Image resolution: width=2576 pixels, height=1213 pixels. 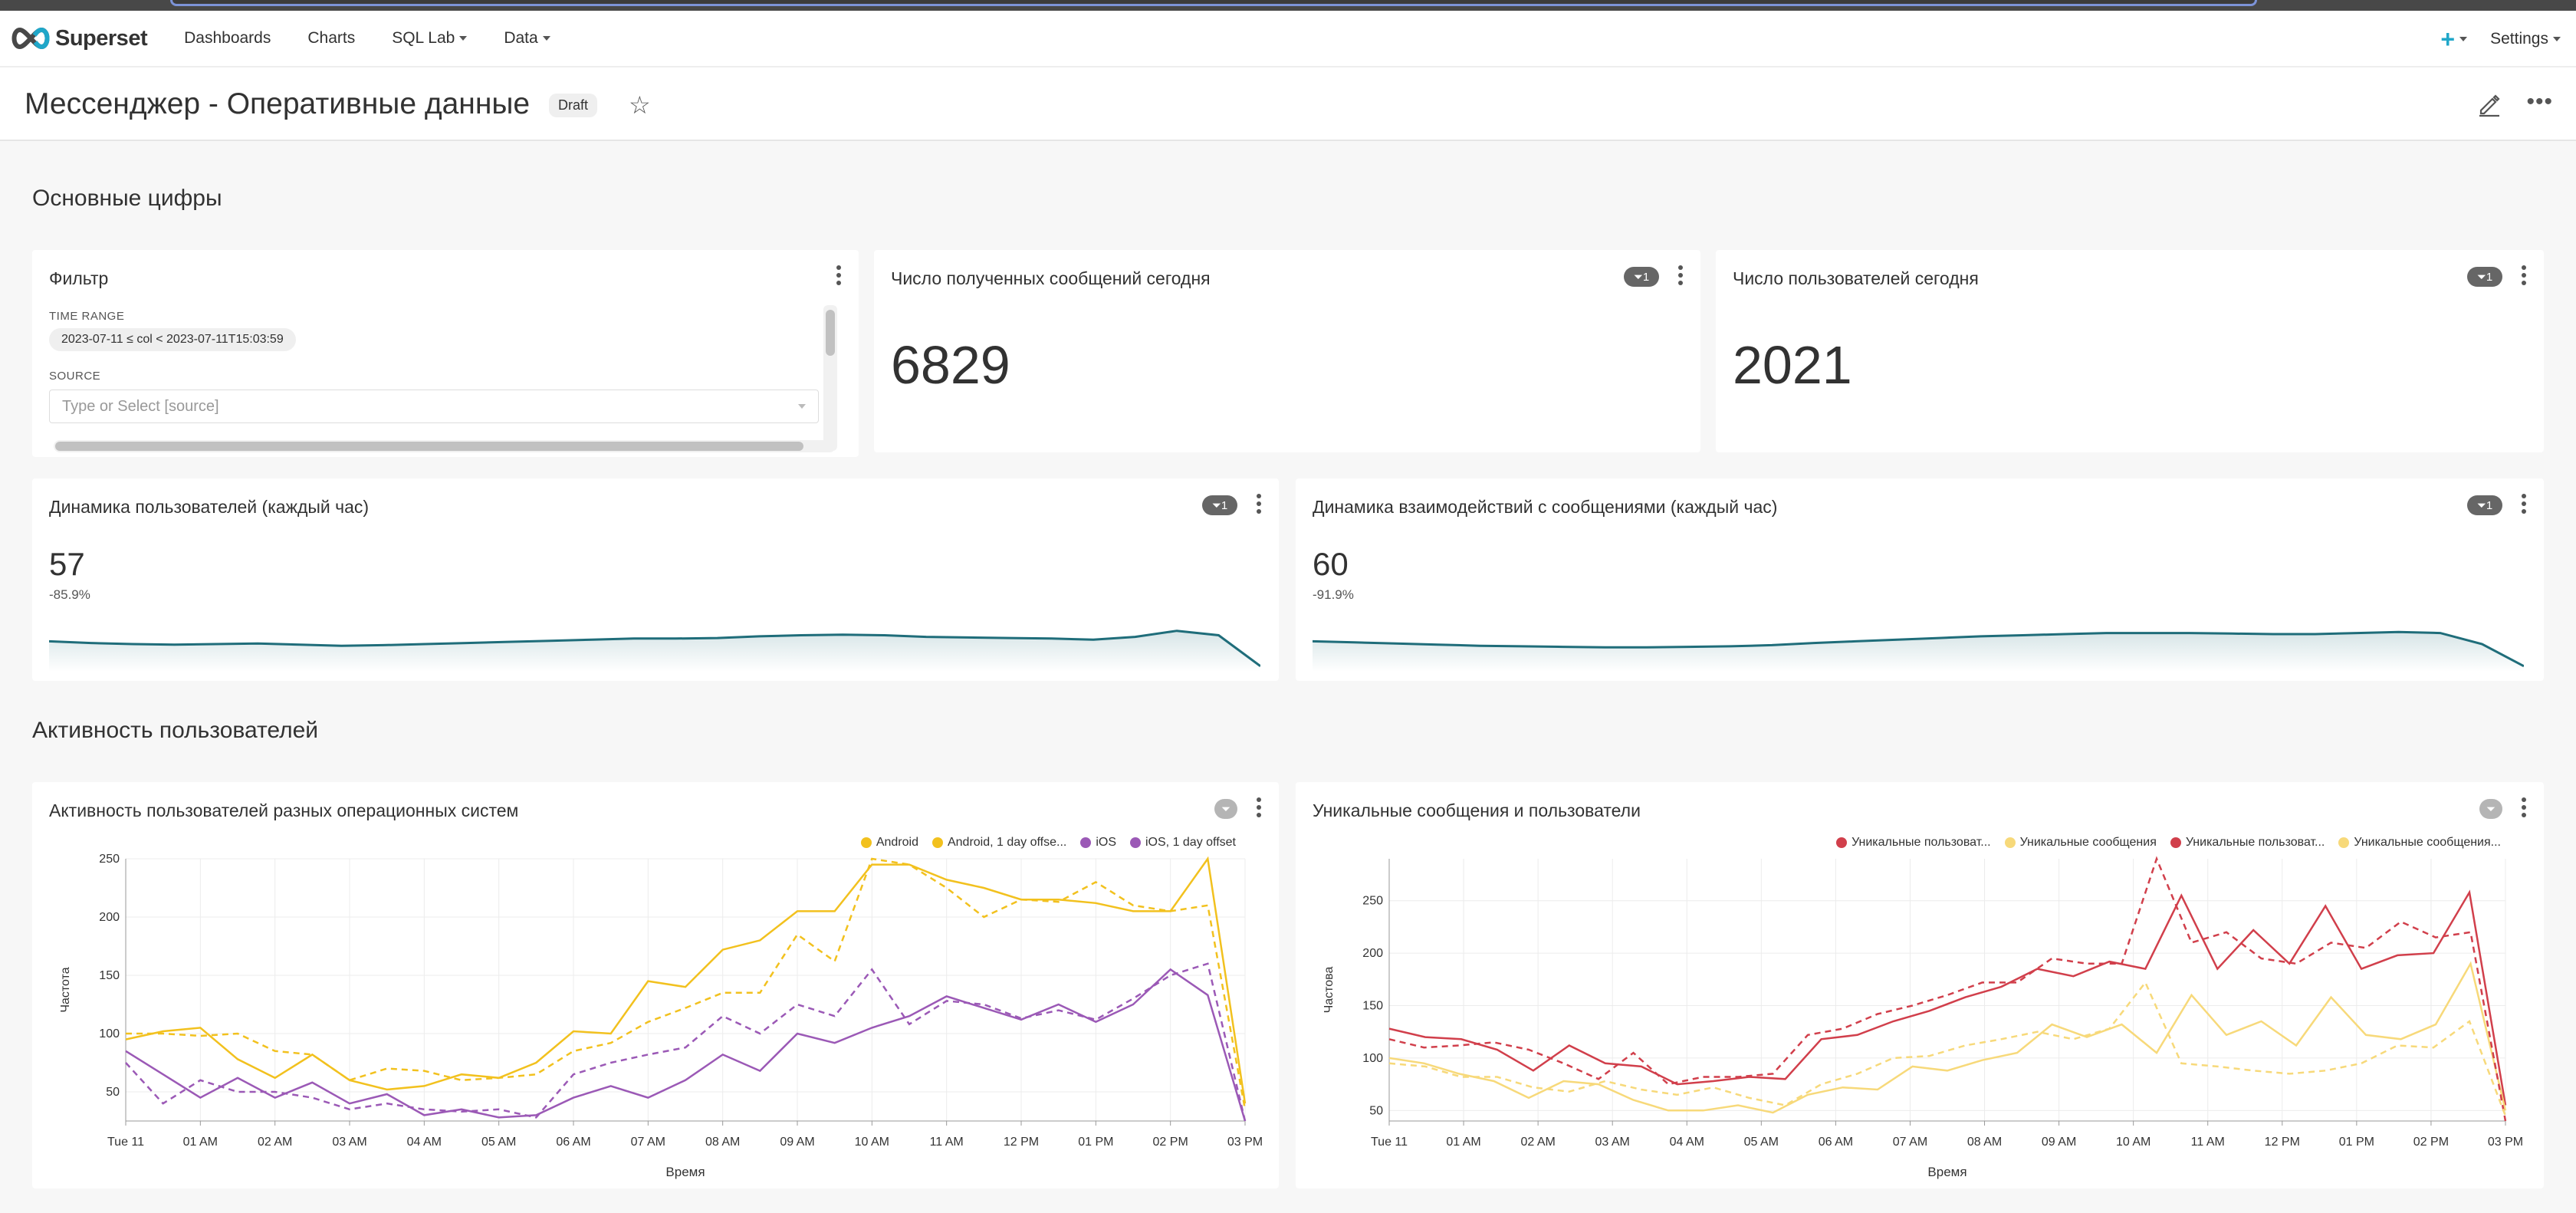 I want to click on section-title-main: Основные цифры, so click(x=127, y=198).